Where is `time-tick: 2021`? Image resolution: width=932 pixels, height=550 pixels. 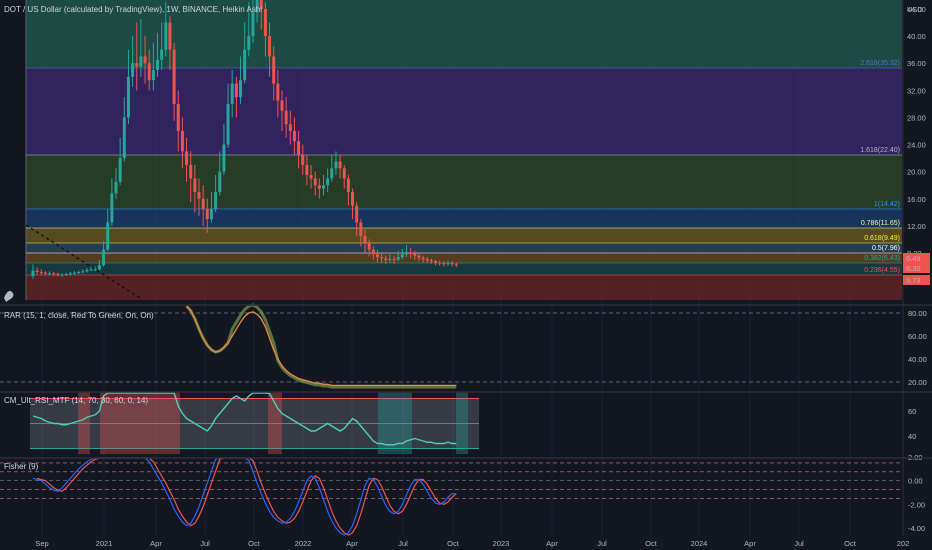 time-tick: 2021 is located at coordinates (104, 543).